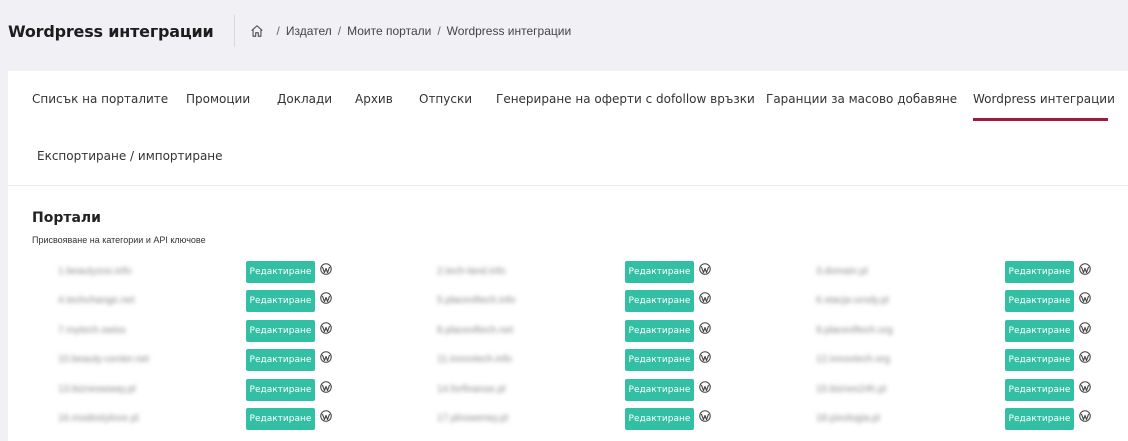 This screenshot has width=1128, height=441. I want to click on section-title: Портали, so click(66, 218).